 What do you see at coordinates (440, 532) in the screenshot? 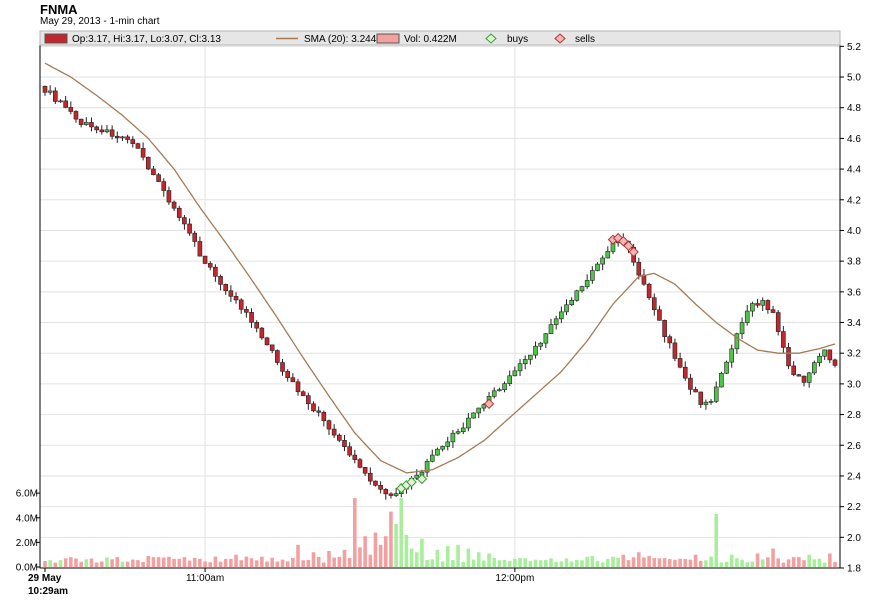
I see `volume-bars` at bounding box center [440, 532].